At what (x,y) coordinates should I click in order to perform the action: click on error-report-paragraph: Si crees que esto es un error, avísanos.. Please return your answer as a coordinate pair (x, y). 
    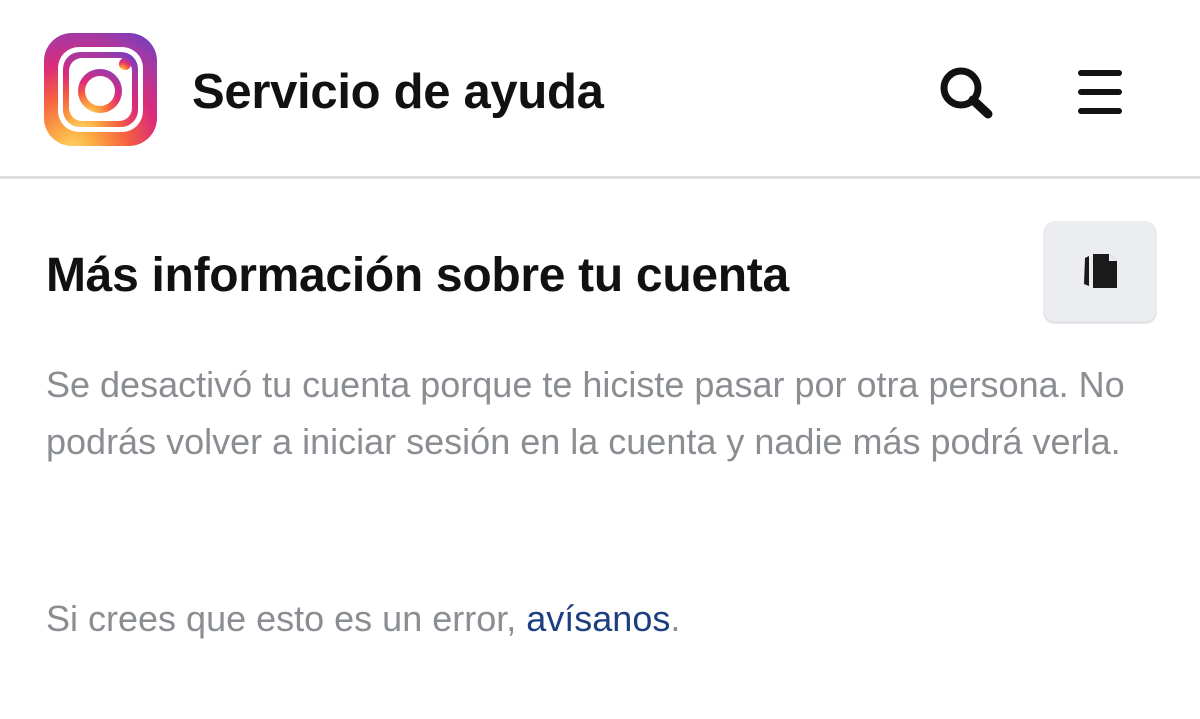
    Looking at the image, I should click on (601, 618).